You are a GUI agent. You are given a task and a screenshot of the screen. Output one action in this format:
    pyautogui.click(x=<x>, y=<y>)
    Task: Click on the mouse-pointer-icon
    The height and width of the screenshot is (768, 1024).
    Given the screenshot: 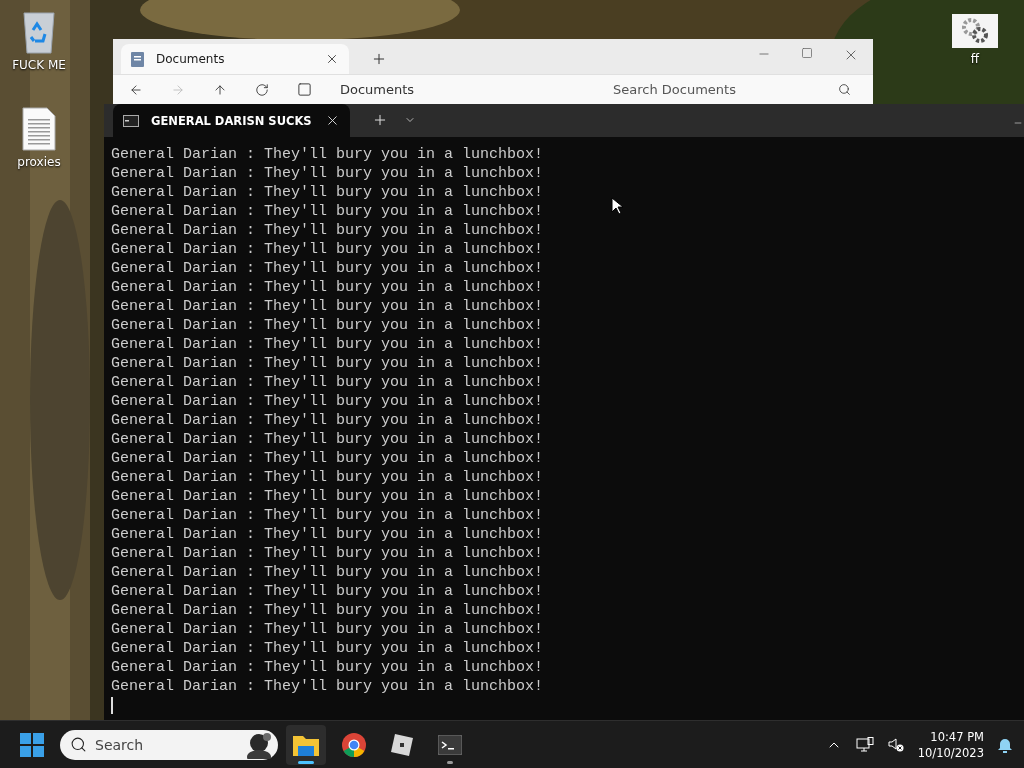 What is the action you would take?
    pyautogui.click(x=617, y=206)
    